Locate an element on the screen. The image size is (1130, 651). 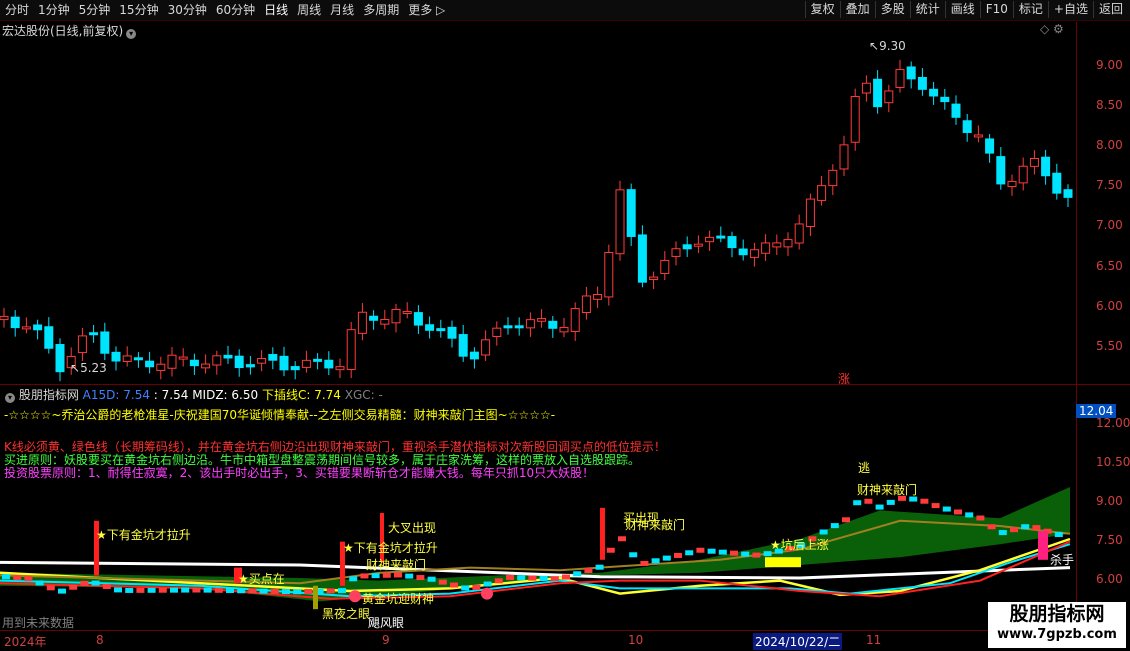
overlay-button: 叠加 is located at coordinates (857, 9).